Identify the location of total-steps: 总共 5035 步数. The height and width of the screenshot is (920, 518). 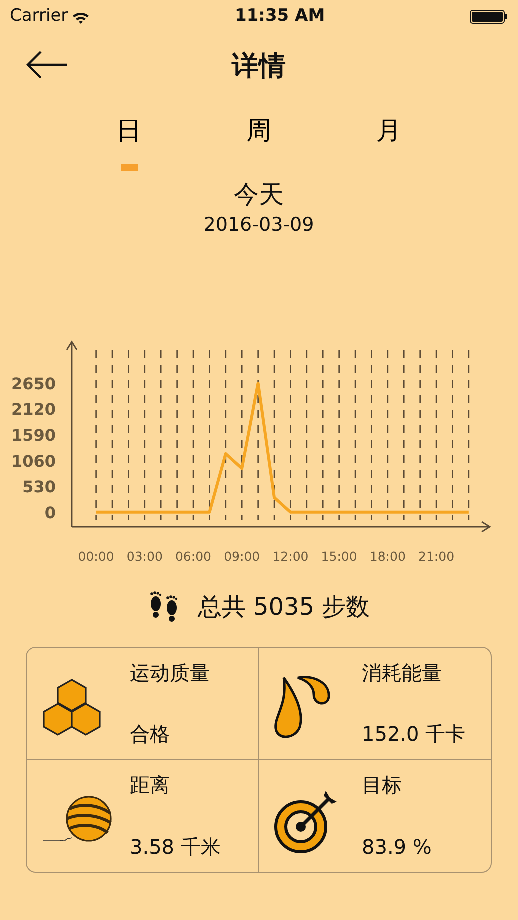
(284, 606).